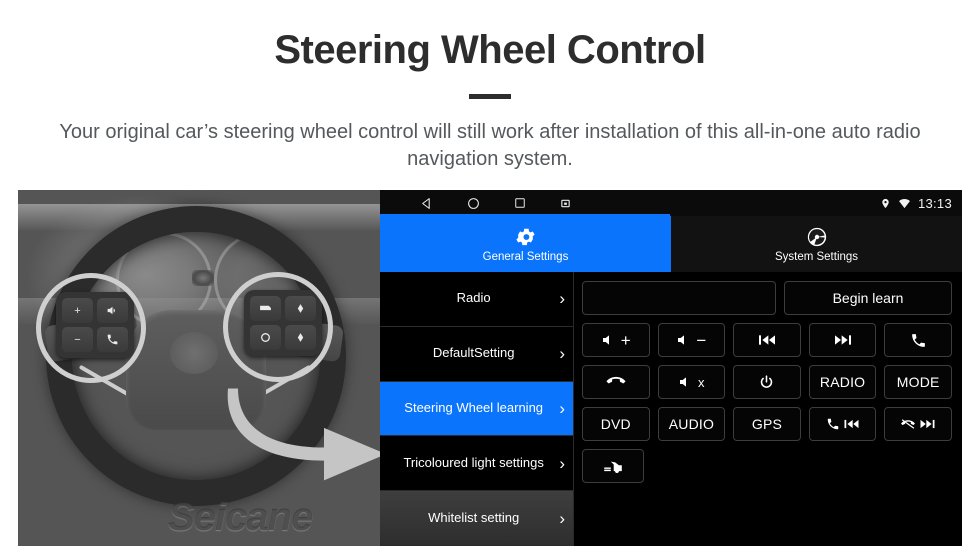 This screenshot has height=546, width=980. I want to click on tab-general-settings: General Settings, so click(525, 244).